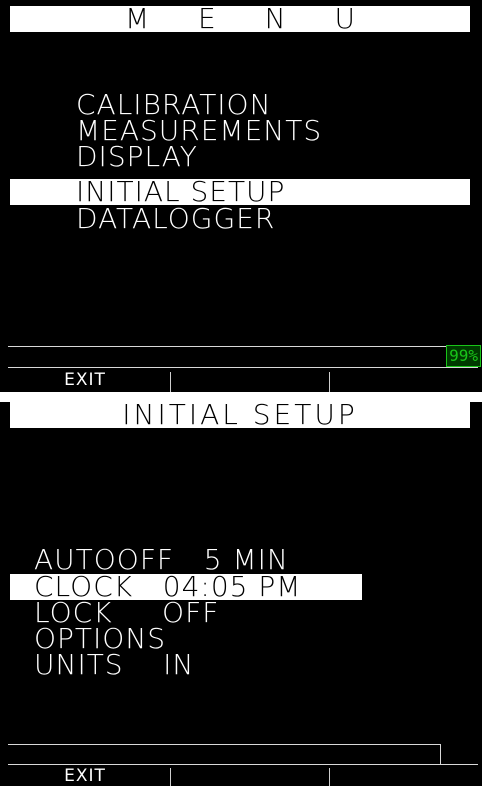 The height and width of the screenshot is (786, 482). I want to click on setup-title: INITIAL SETUP, so click(240, 416).